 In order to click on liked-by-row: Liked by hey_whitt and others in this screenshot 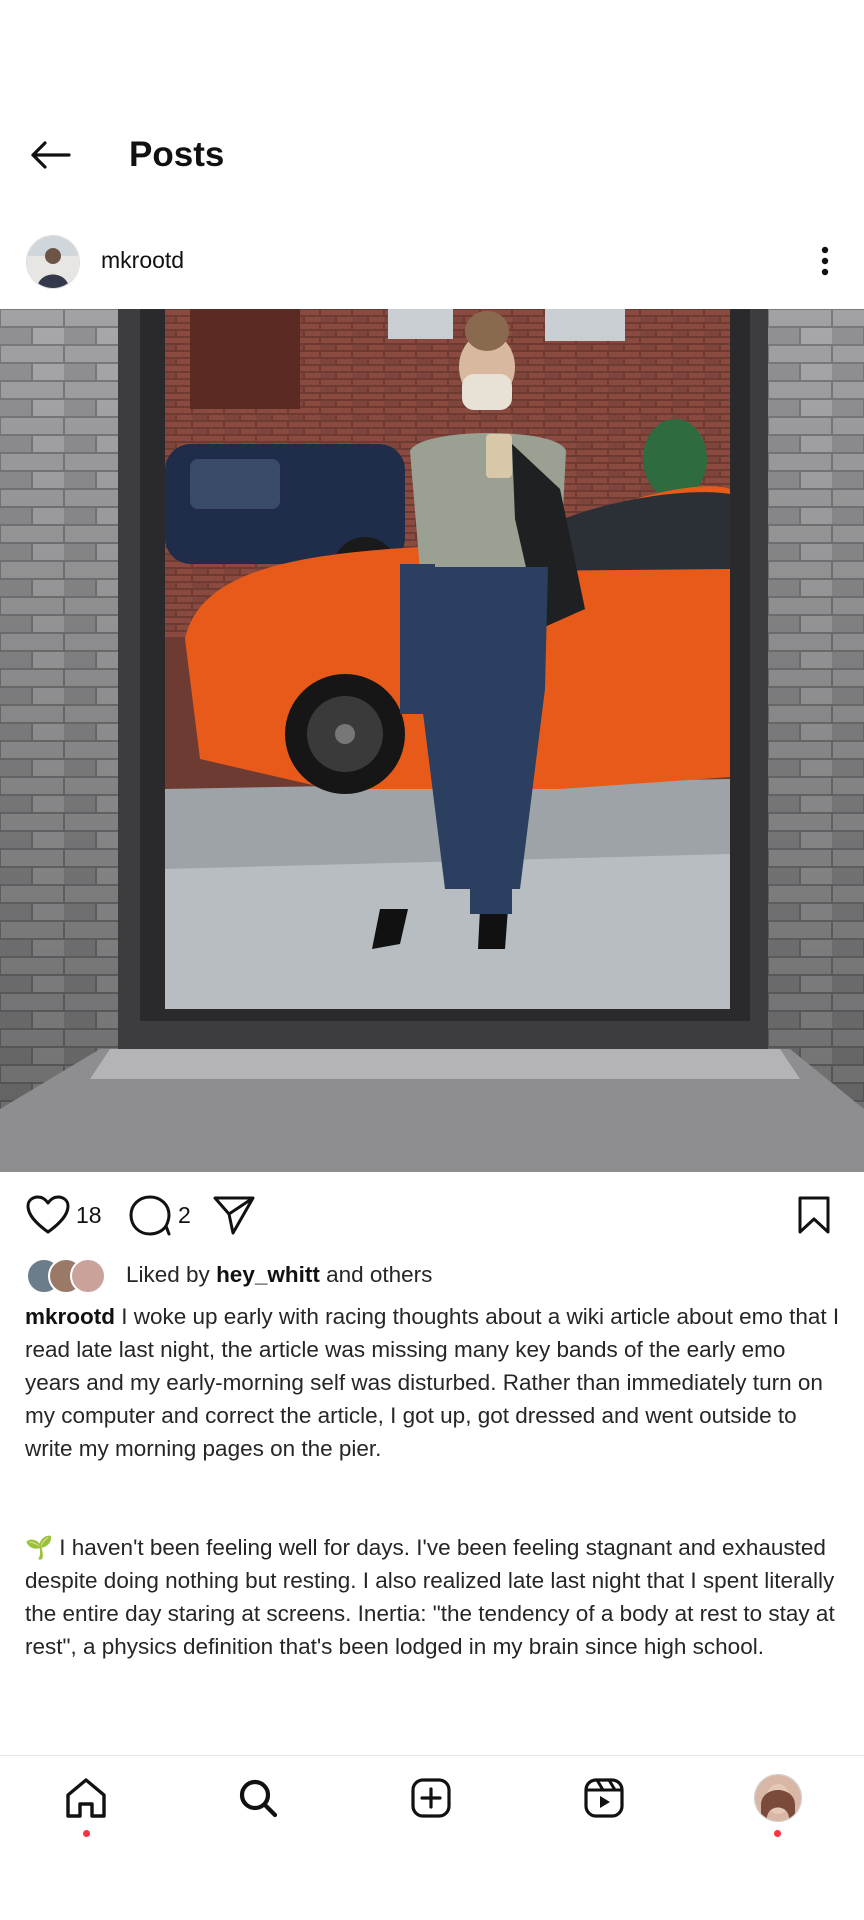, I will do `click(229, 1275)`.